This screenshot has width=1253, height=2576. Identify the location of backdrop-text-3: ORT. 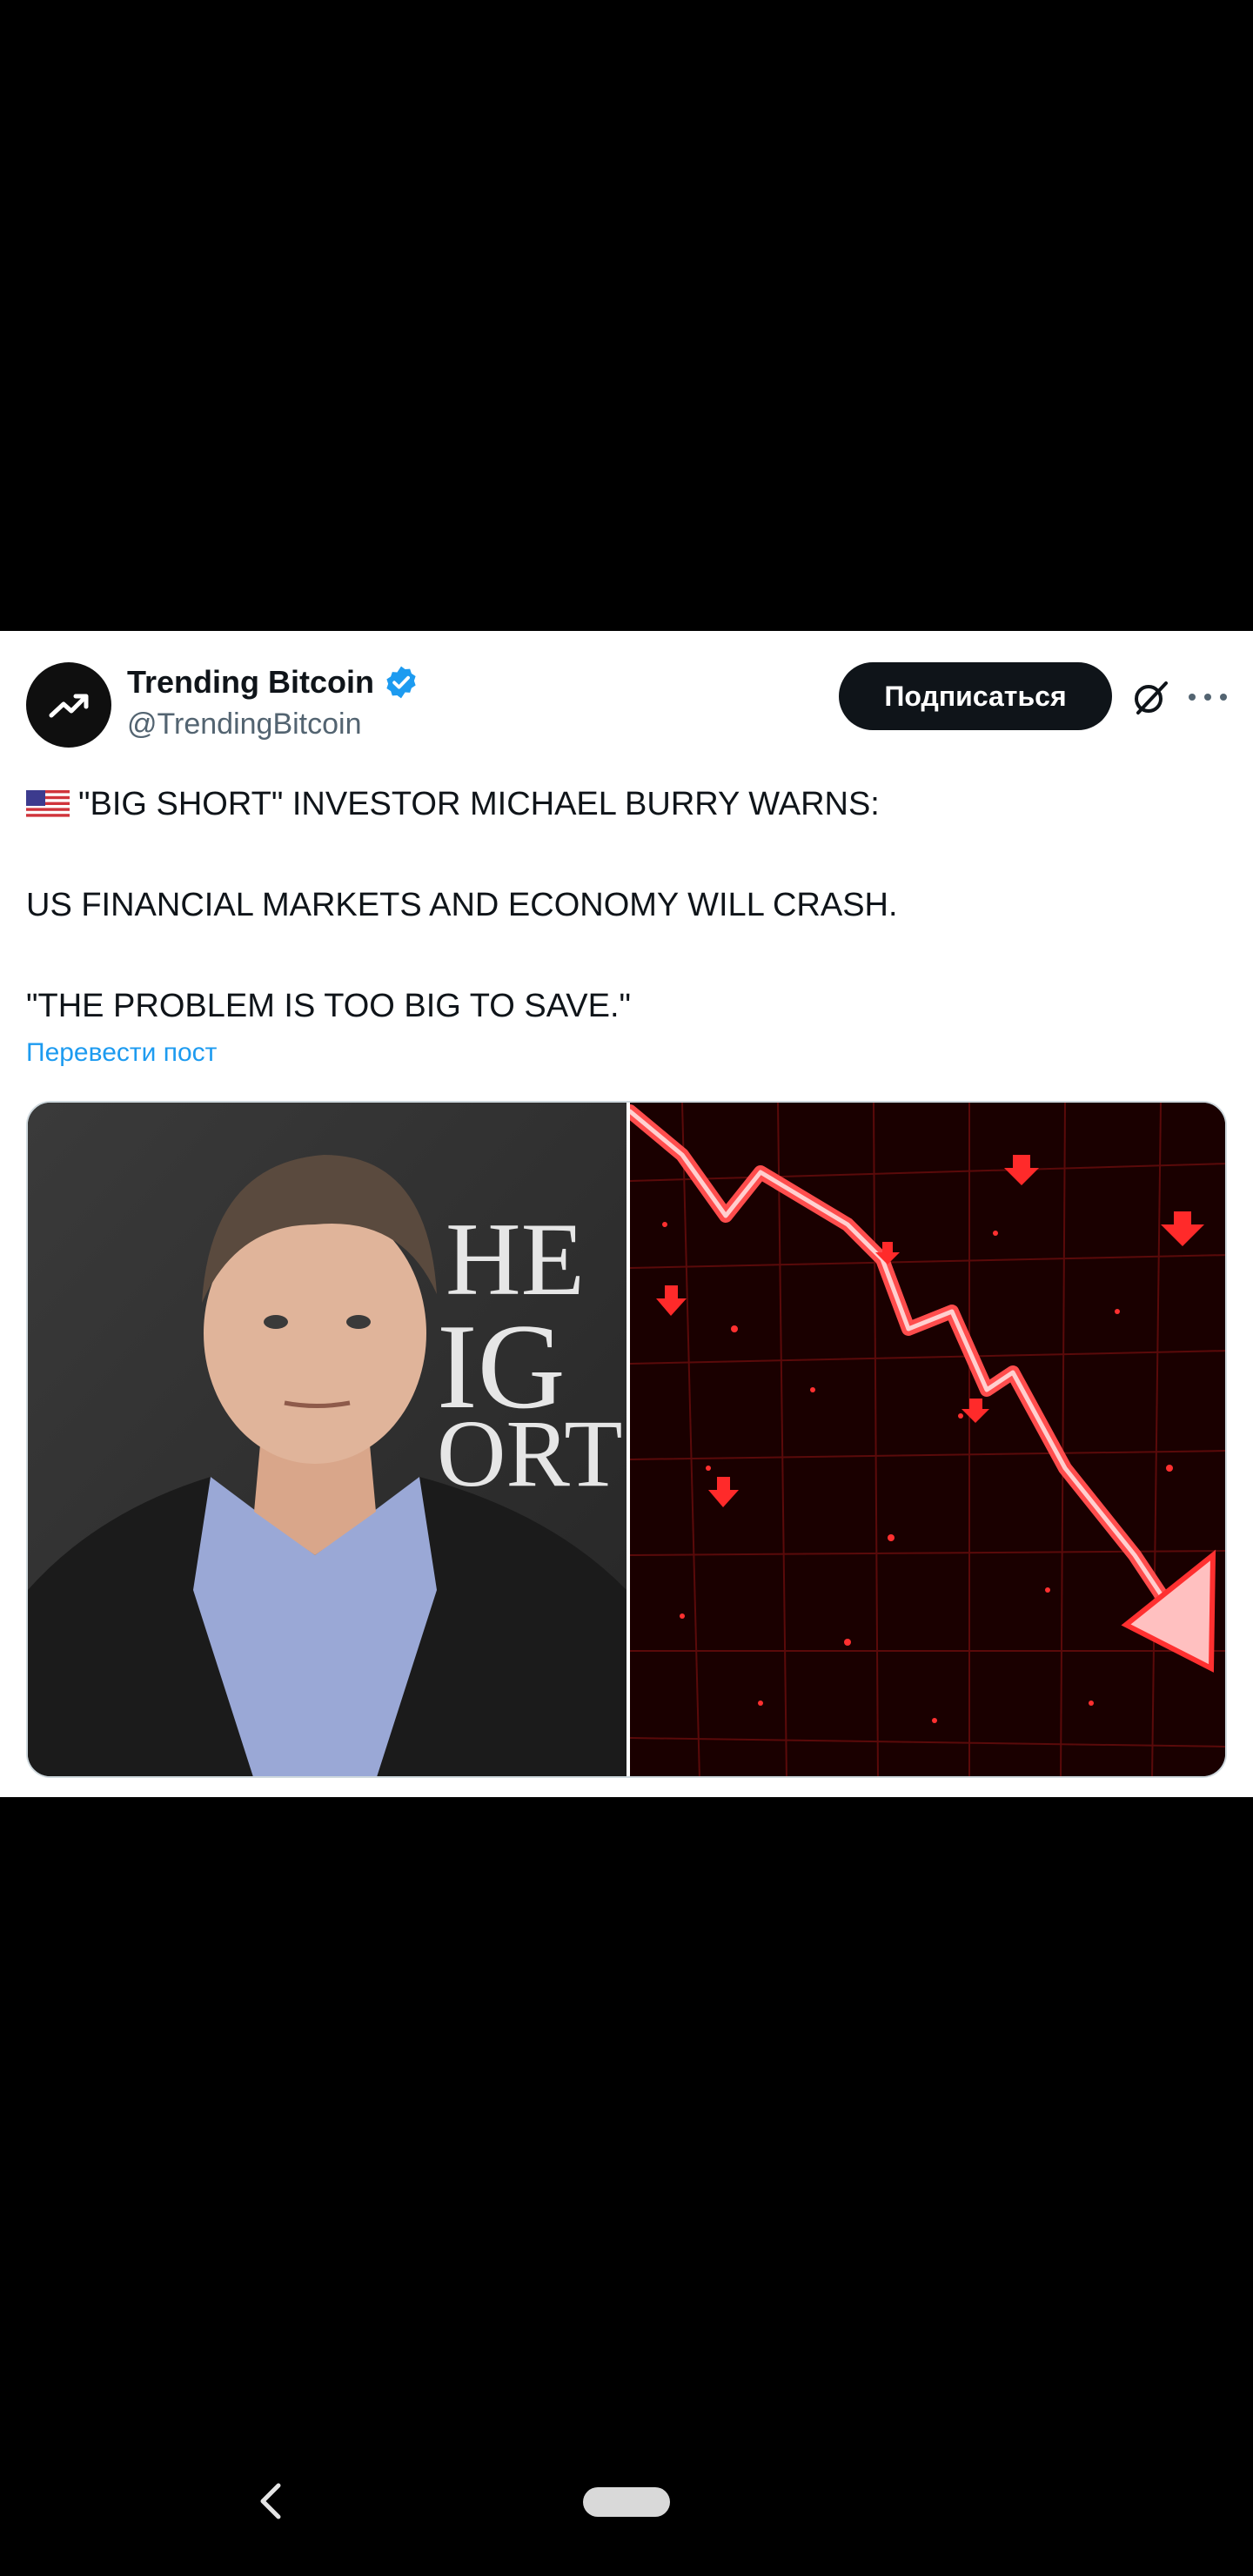
(529, 1453).